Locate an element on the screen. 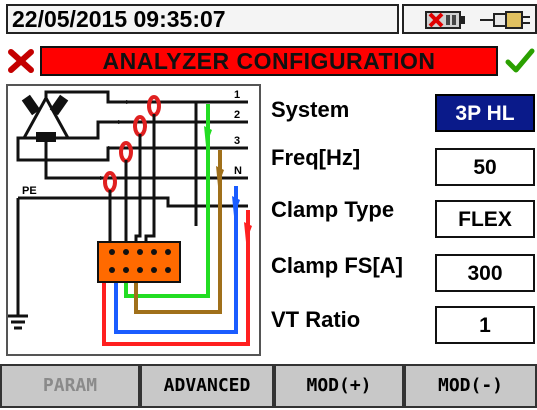 The height and width of the screenshot is (410, 537). advanced-button: ADVANCED is located at coordinates (207, 386).